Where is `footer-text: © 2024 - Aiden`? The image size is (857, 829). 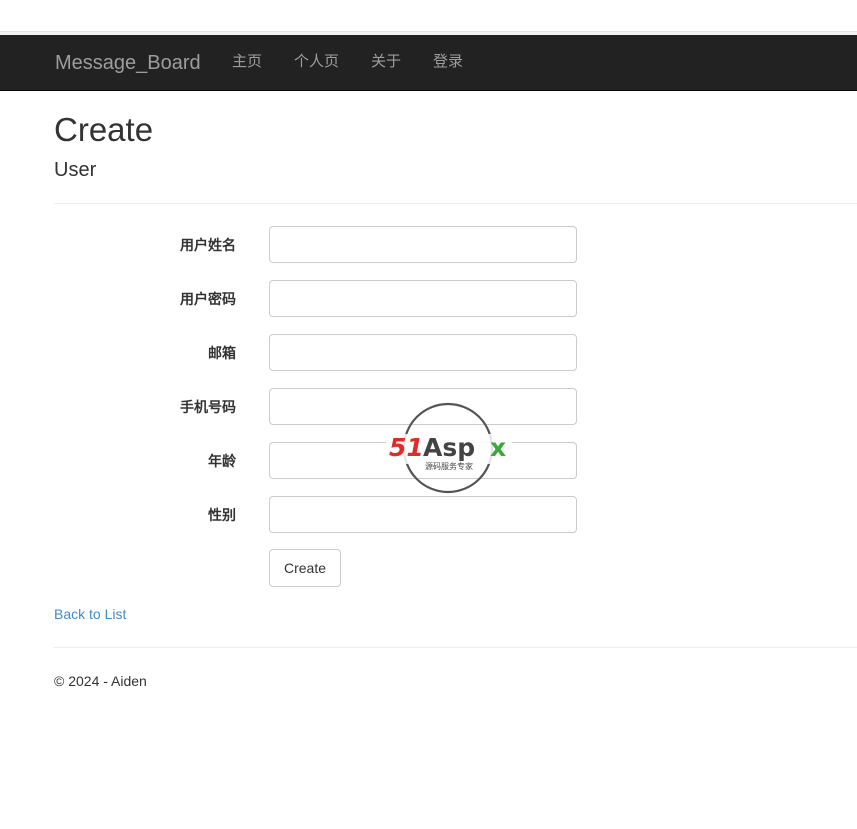 footer-text: © 2024 - Aiden is located at coordinates (100, 681).